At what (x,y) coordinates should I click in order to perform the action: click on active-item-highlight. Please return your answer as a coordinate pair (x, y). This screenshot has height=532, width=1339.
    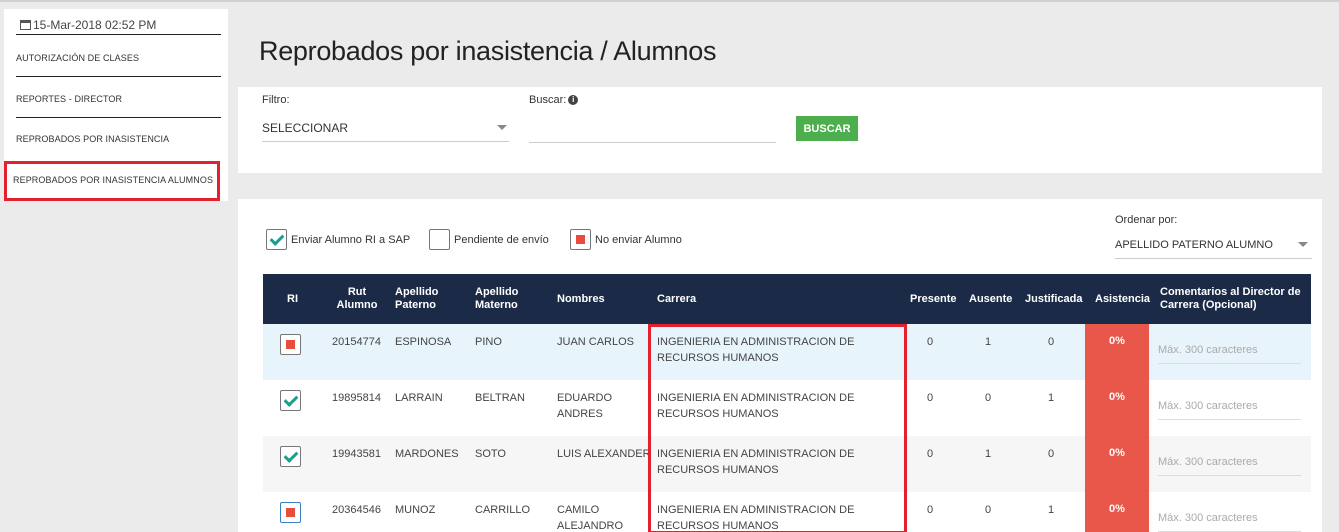
    Looking at the image, I should click on (112, 181).